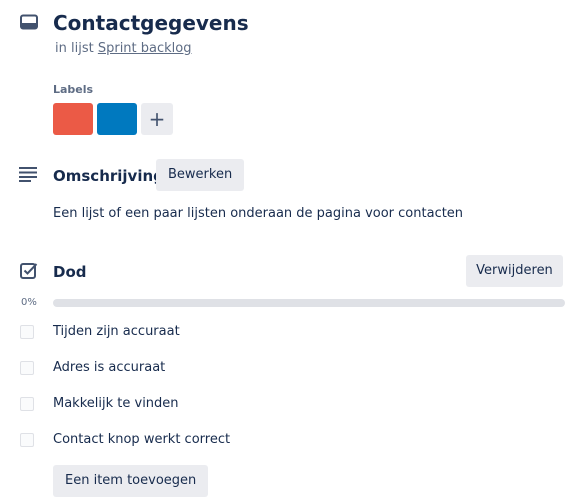  Describe the element at coordinates (514, 271) in the screenshot. I see `delete-checklist-button: Verwijderen` at that location.